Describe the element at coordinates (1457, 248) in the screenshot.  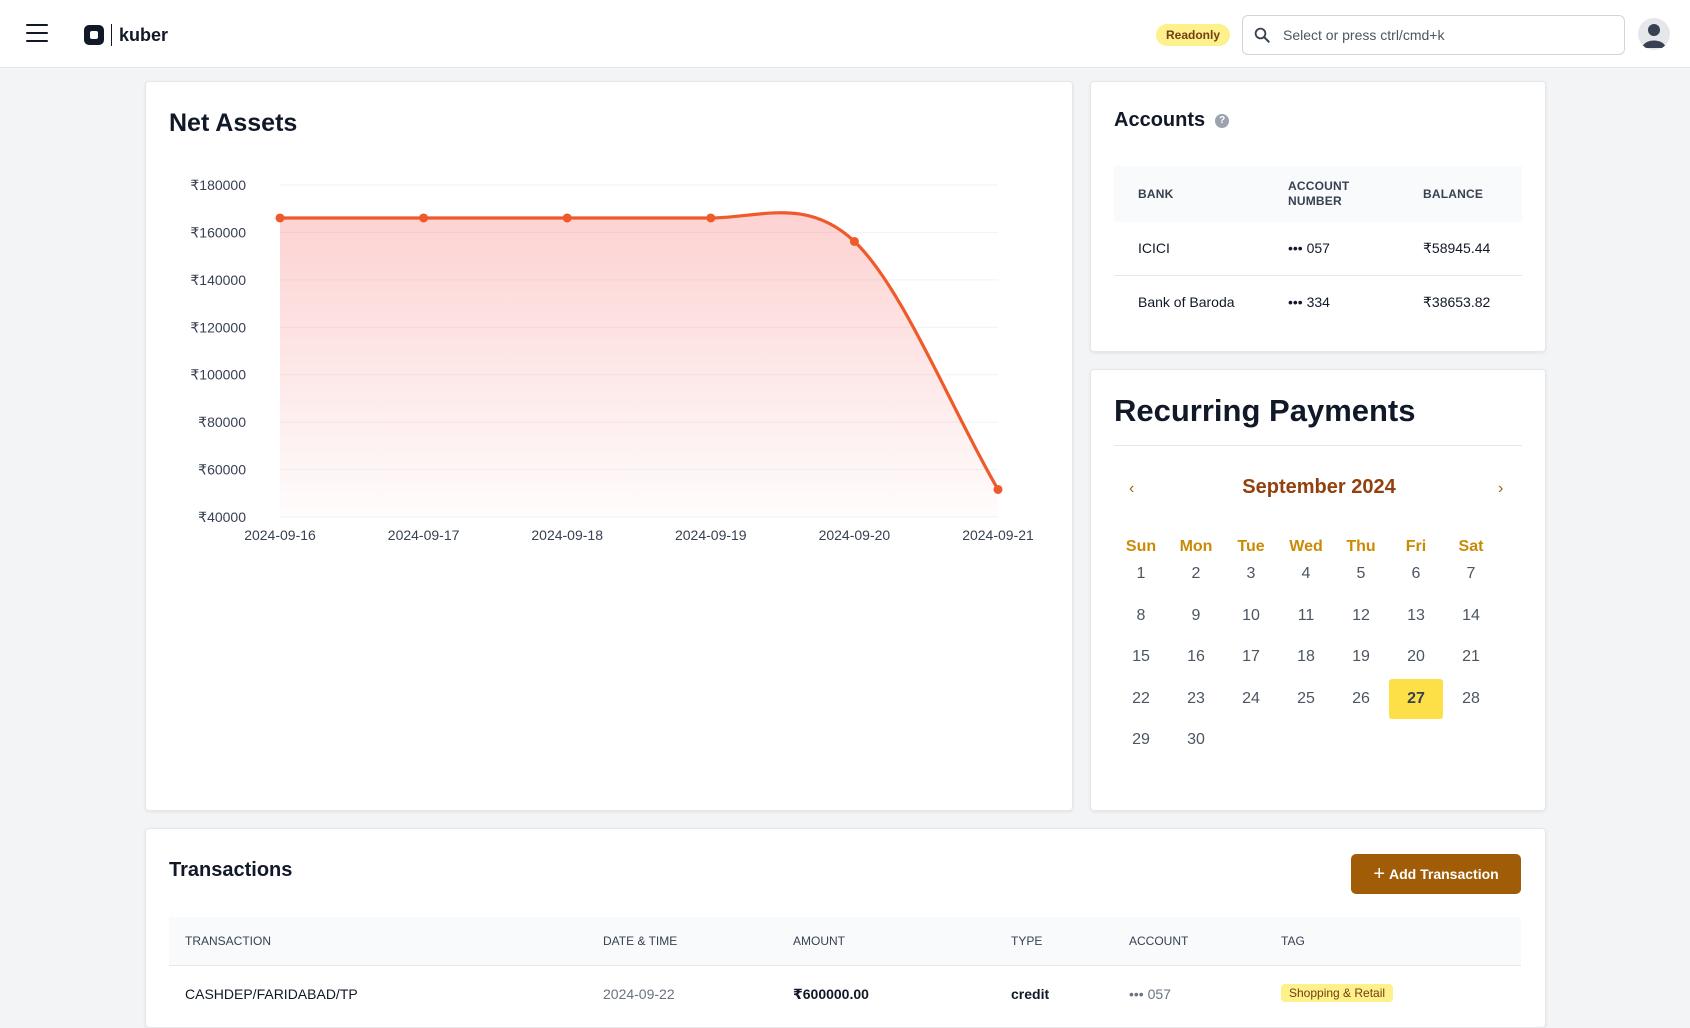
I see `account-balance: ₹58945.44` at that location.